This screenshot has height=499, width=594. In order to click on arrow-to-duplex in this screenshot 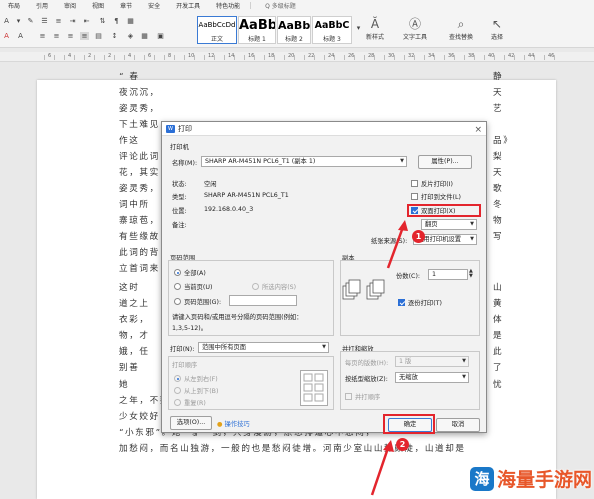, I will do `click(395, 247)`.